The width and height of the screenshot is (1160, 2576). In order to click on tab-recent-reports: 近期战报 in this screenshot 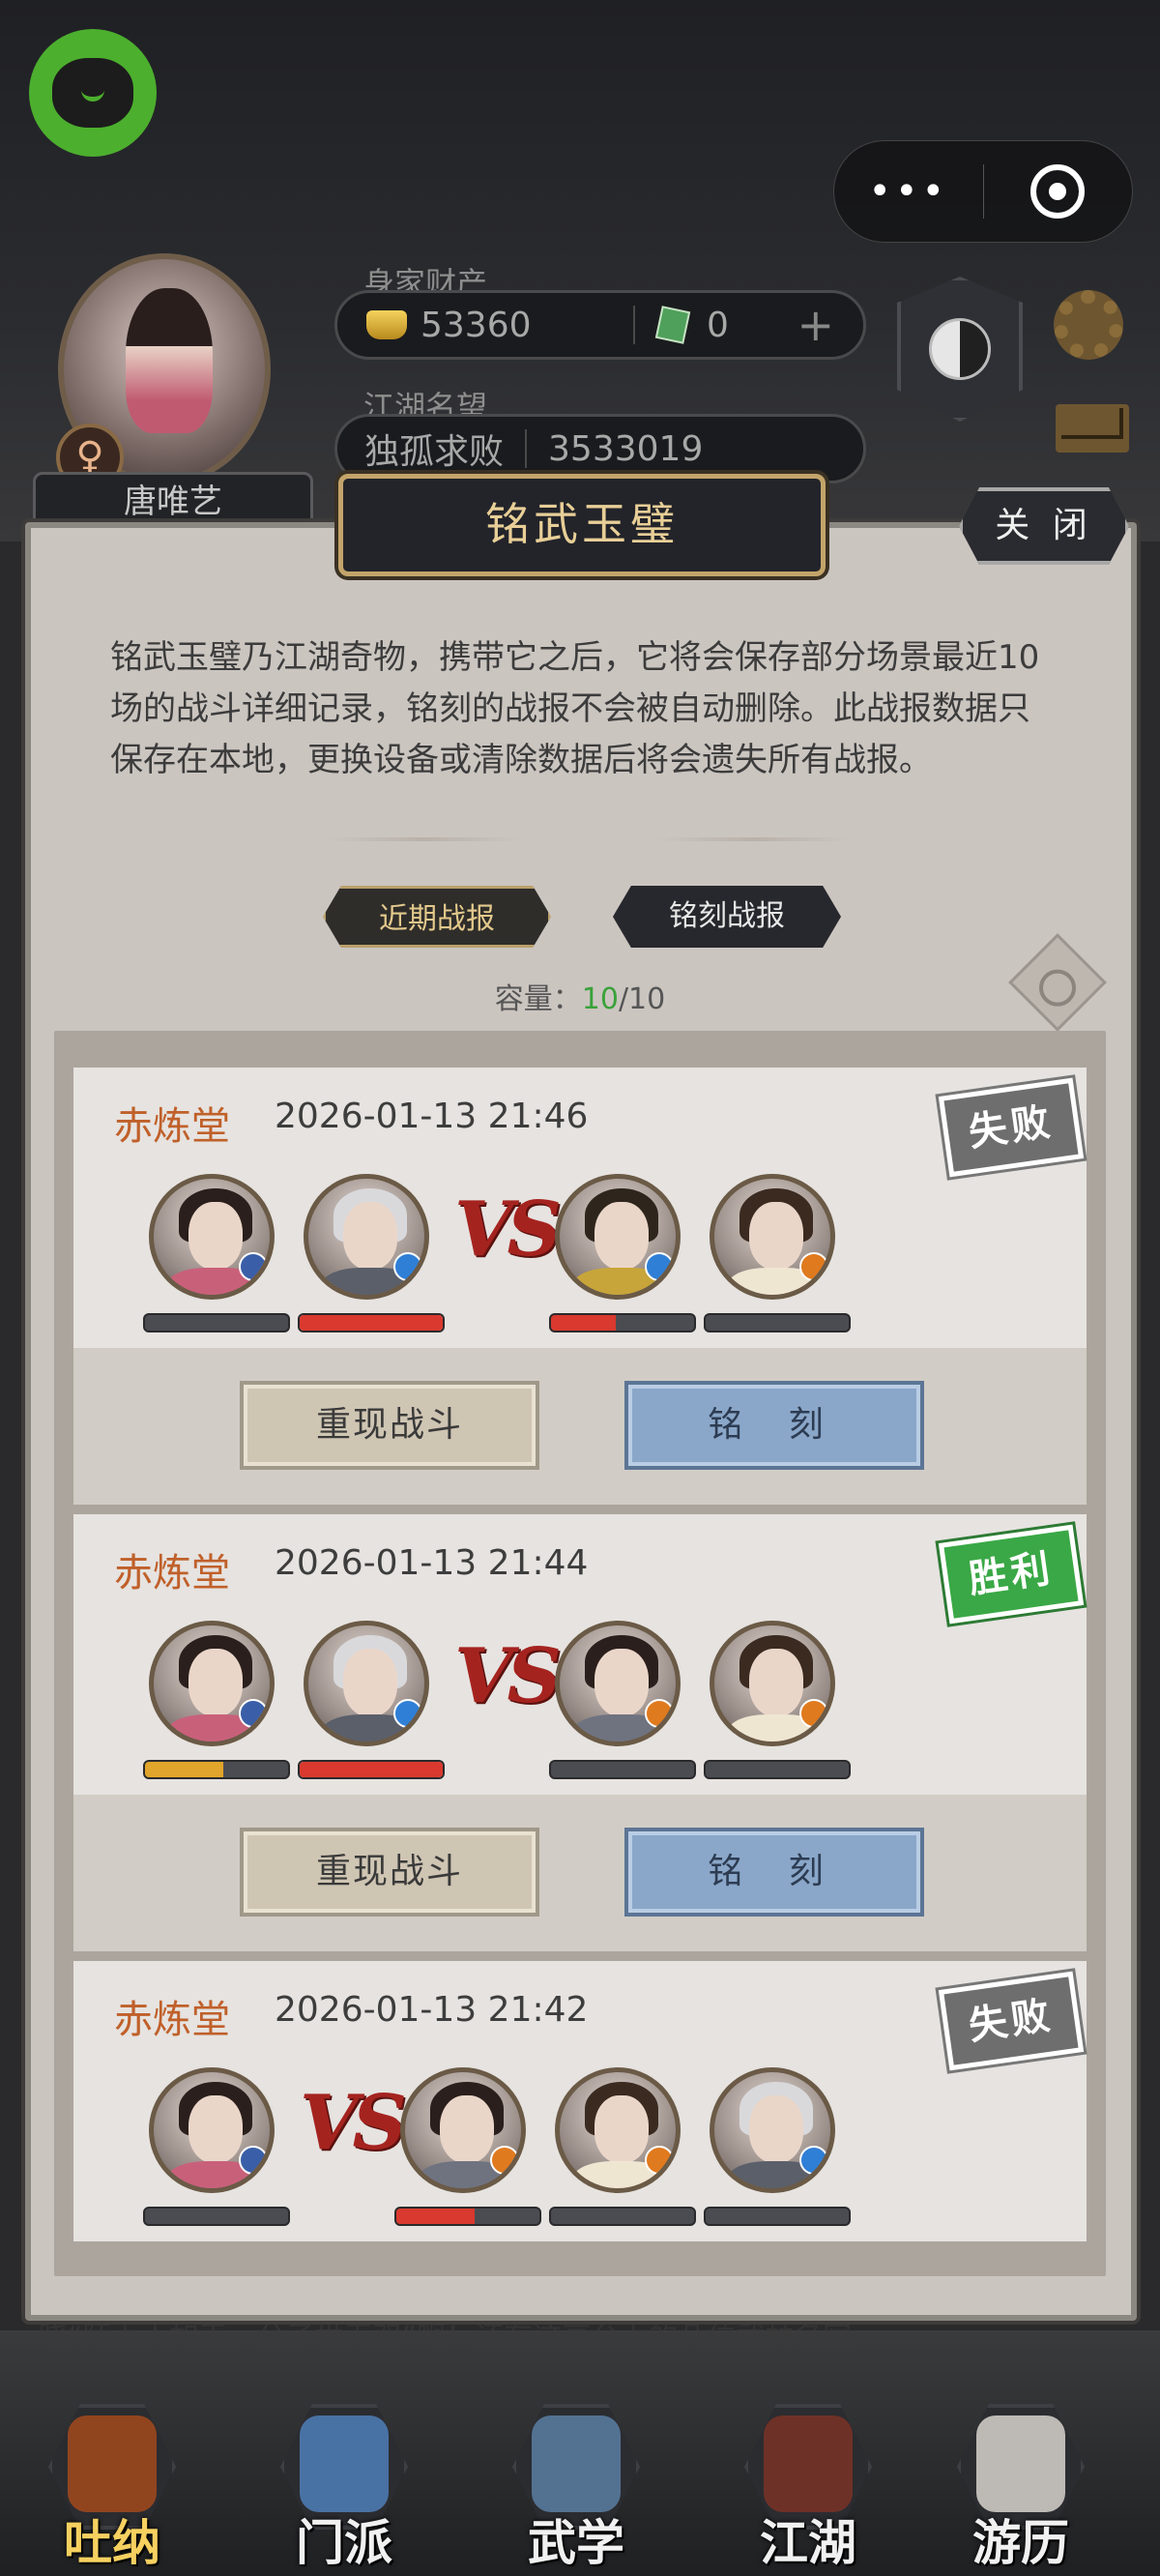, I will do `click(437, 917)`.